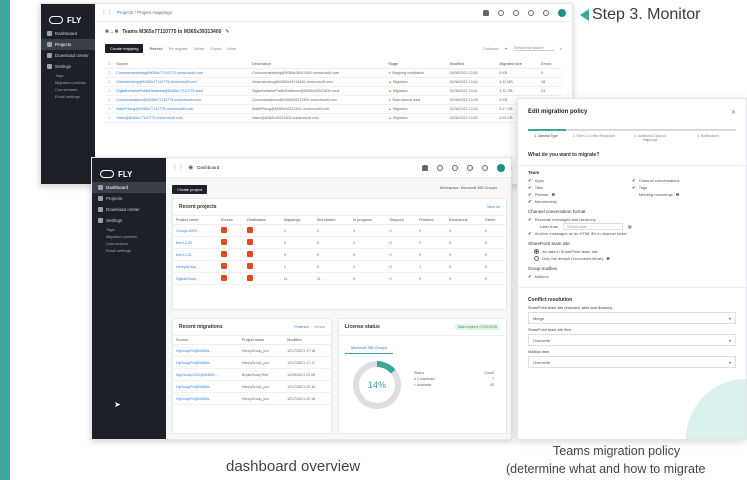  I want to click on bell-icon, so click(486, 12).